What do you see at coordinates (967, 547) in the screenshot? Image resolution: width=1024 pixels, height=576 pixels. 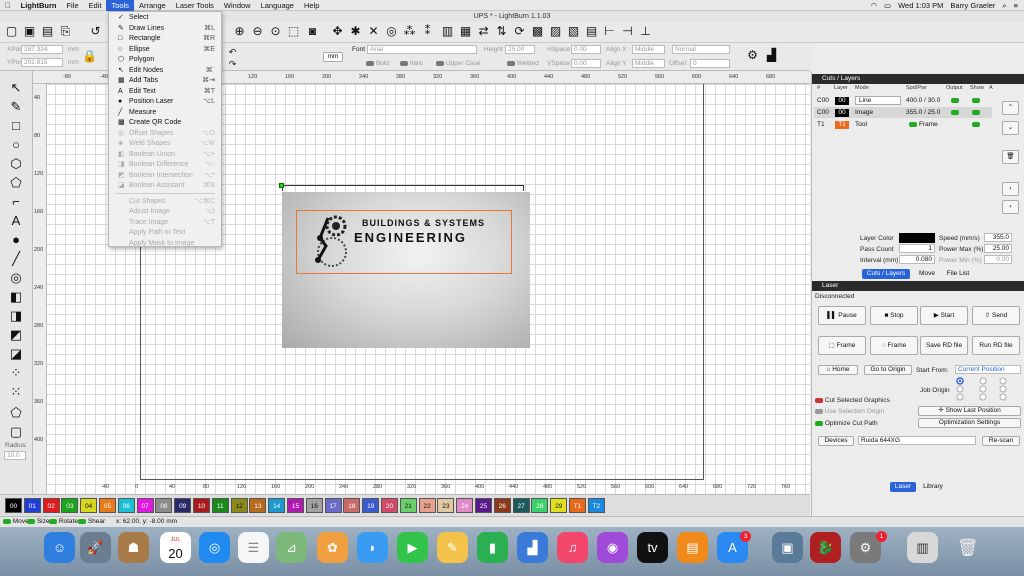 I see `trash-icon: 🗑` at bounding box center [967, 547].